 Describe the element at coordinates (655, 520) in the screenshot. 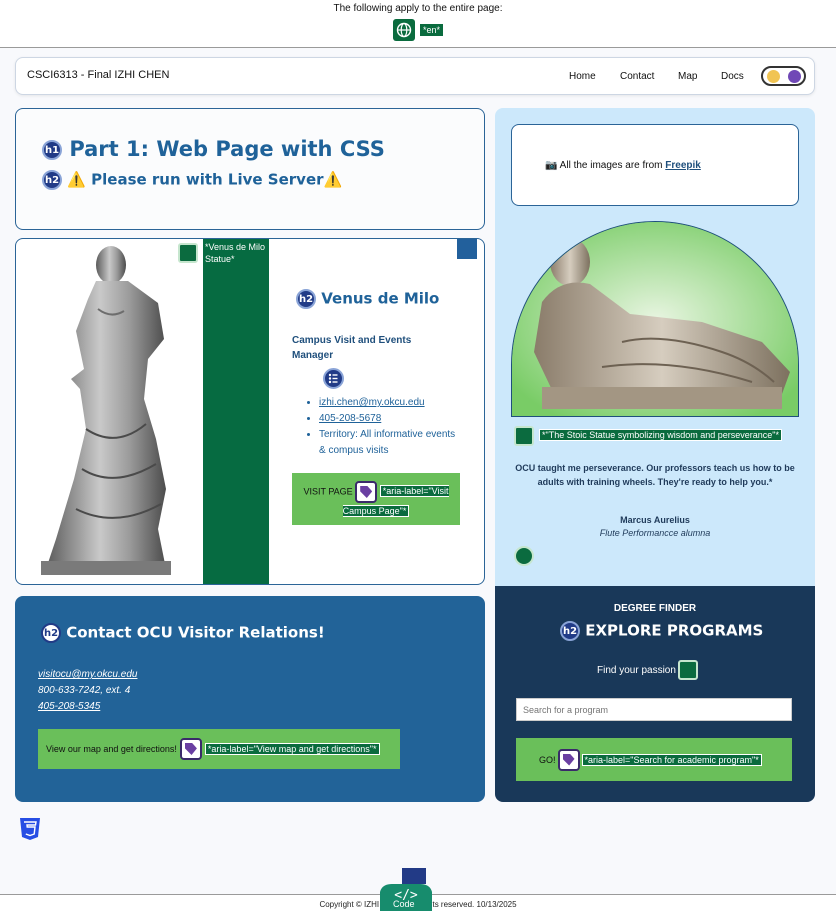

I see `testimonial-author: Marcus Aurelius` at that location.